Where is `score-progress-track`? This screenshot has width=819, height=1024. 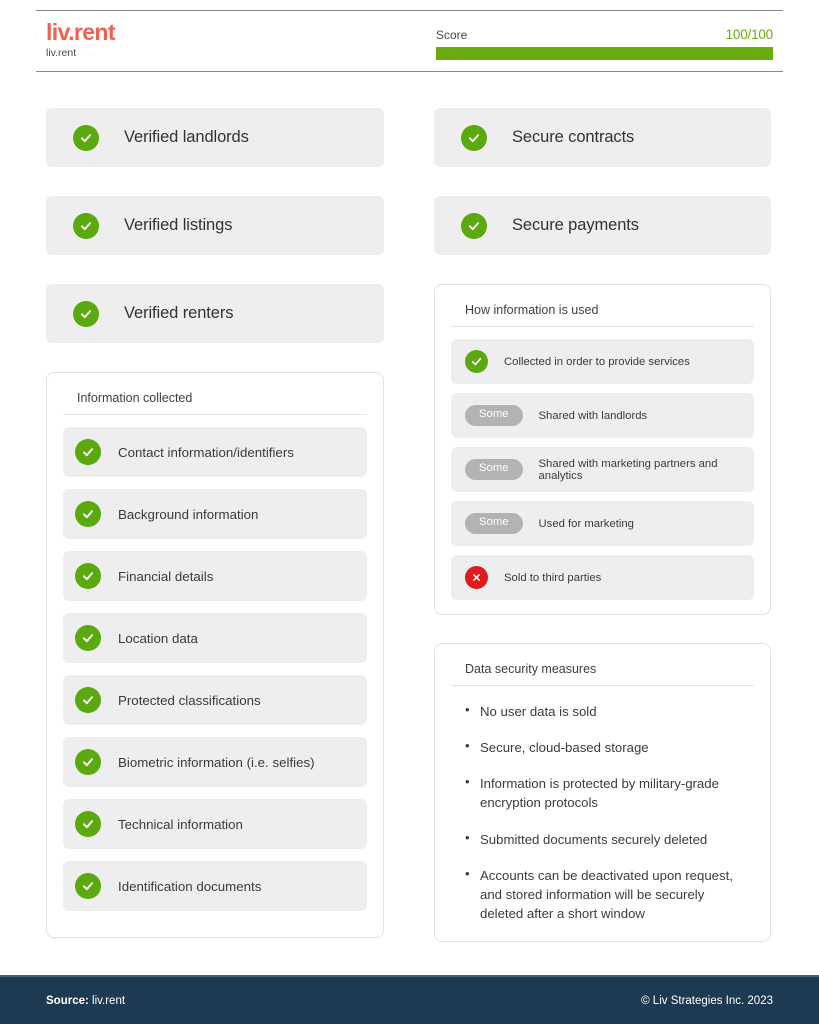 score-progress-track is located at coordinates (604, 53).